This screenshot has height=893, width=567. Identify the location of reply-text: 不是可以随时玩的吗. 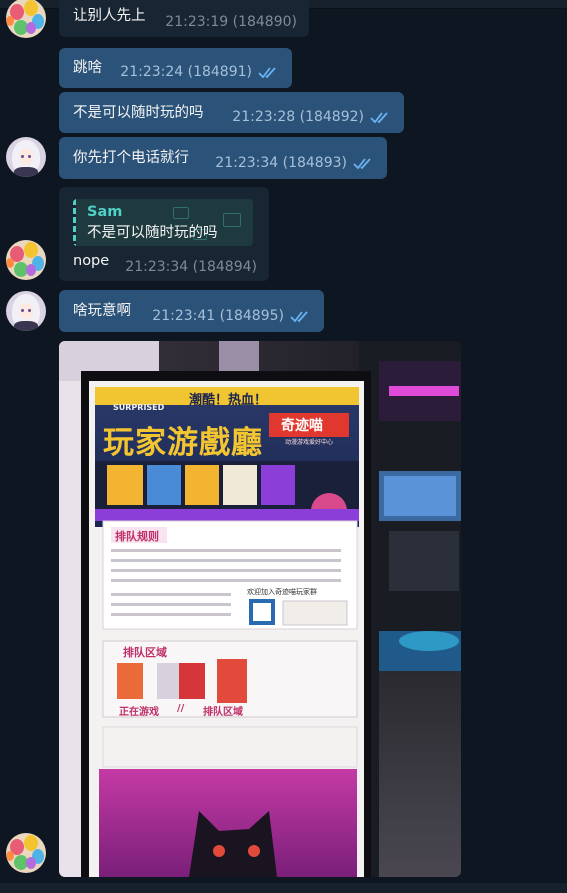
(152, 233).